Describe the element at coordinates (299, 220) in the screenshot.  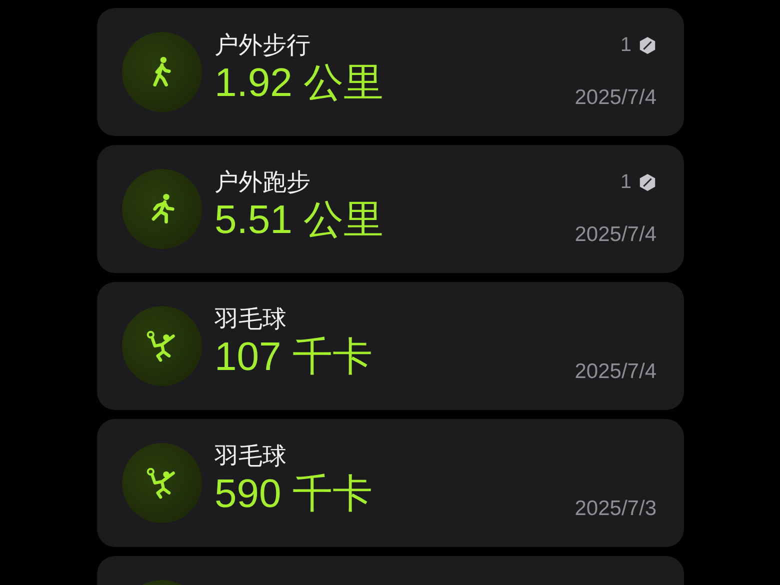
I see `workout-value: 5.51 公里` at that location.